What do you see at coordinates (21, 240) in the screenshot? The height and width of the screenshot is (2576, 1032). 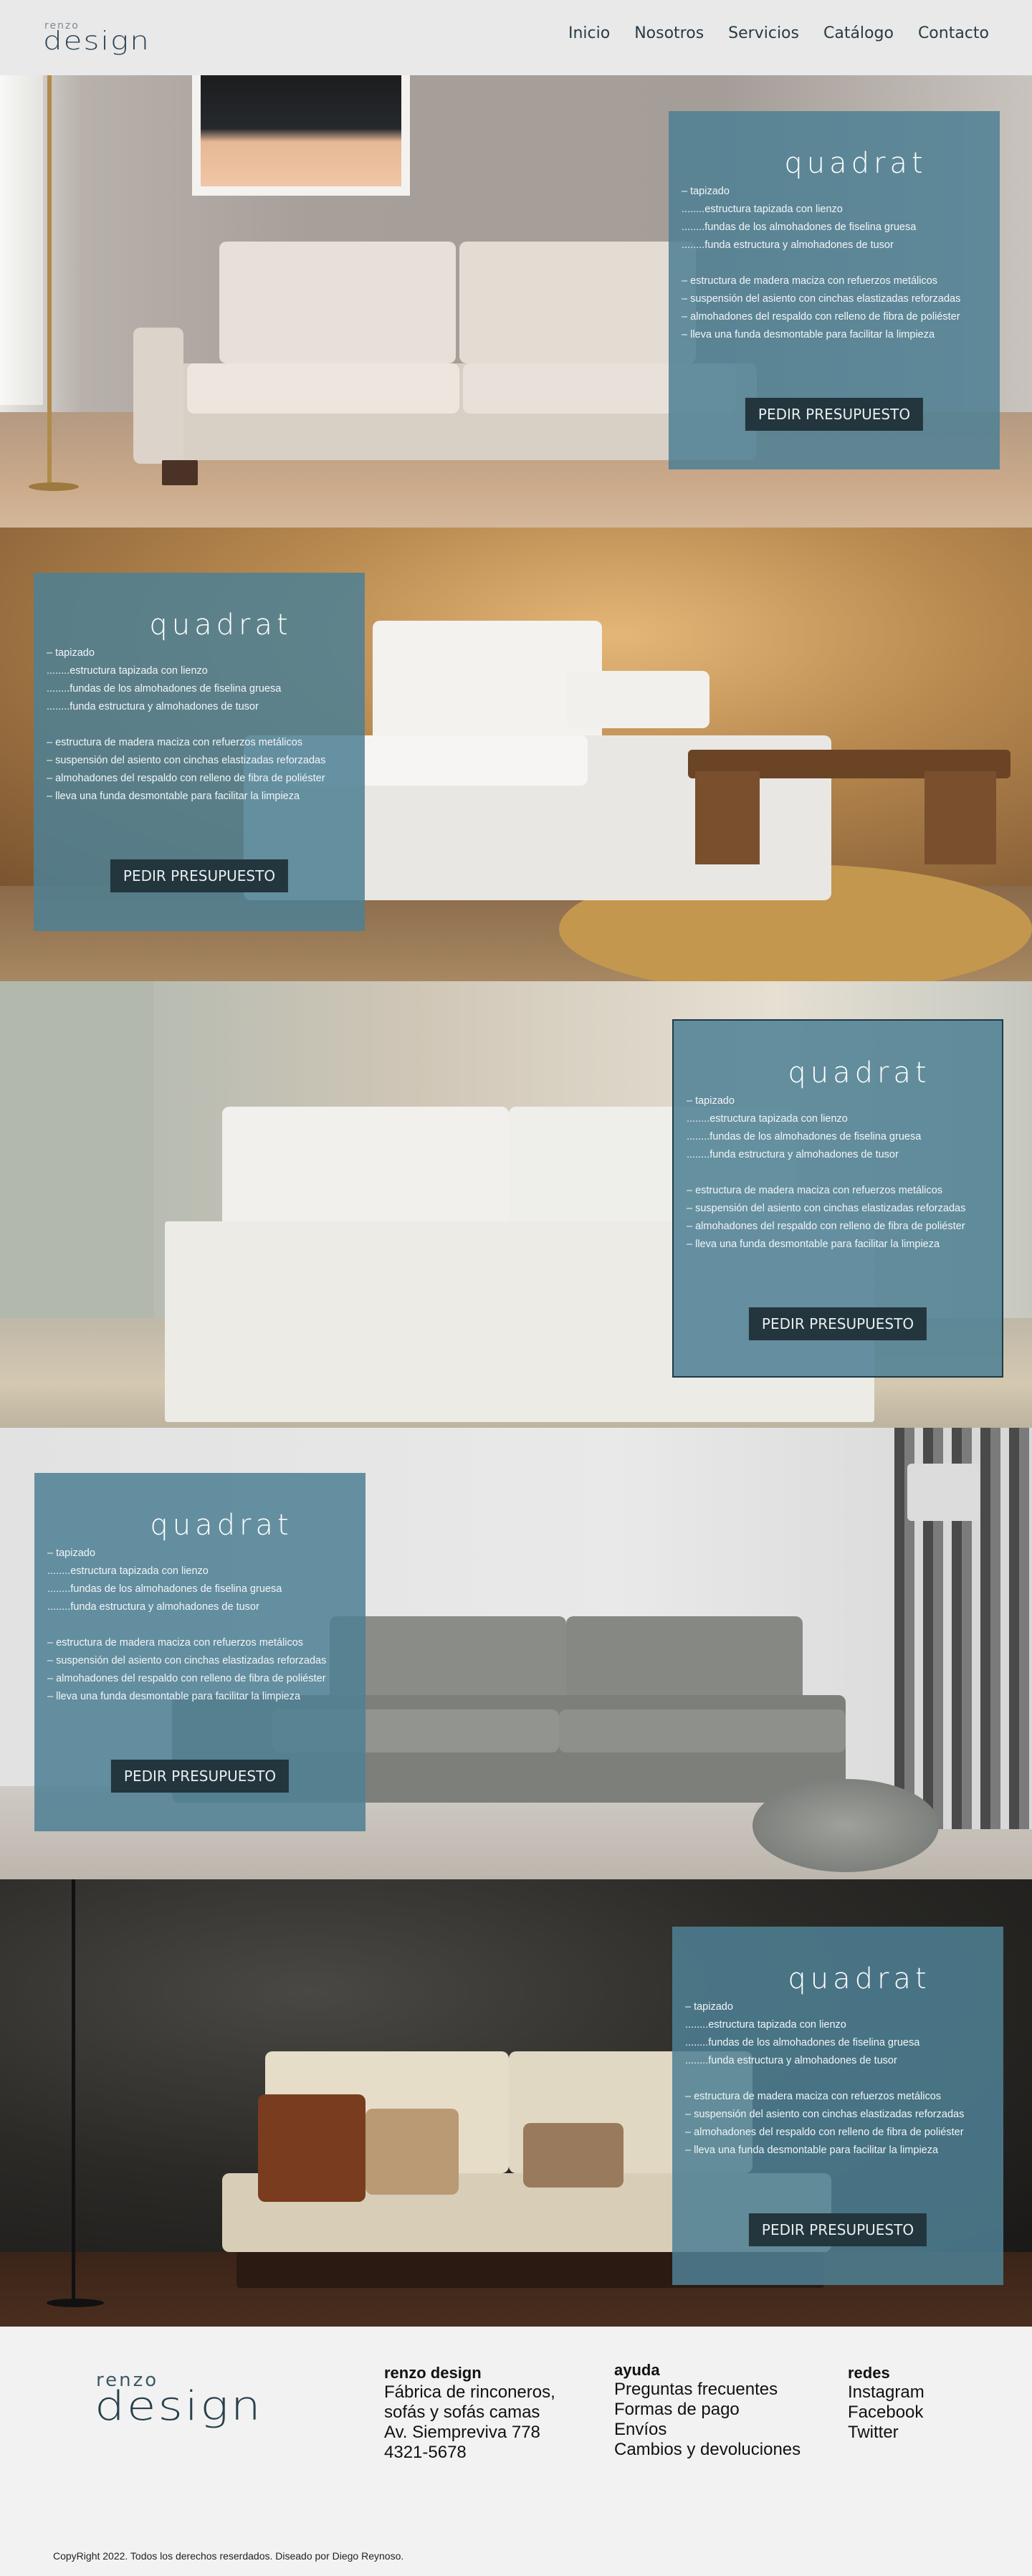 I see `window` at bounding box center [21, 240].